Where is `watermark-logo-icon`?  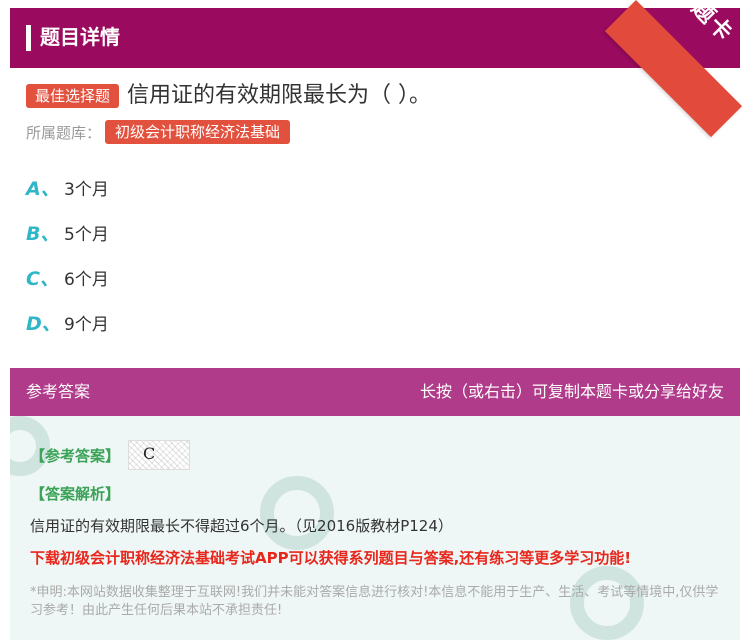 watermark-logo-icon is located at coordinates (297, 513).